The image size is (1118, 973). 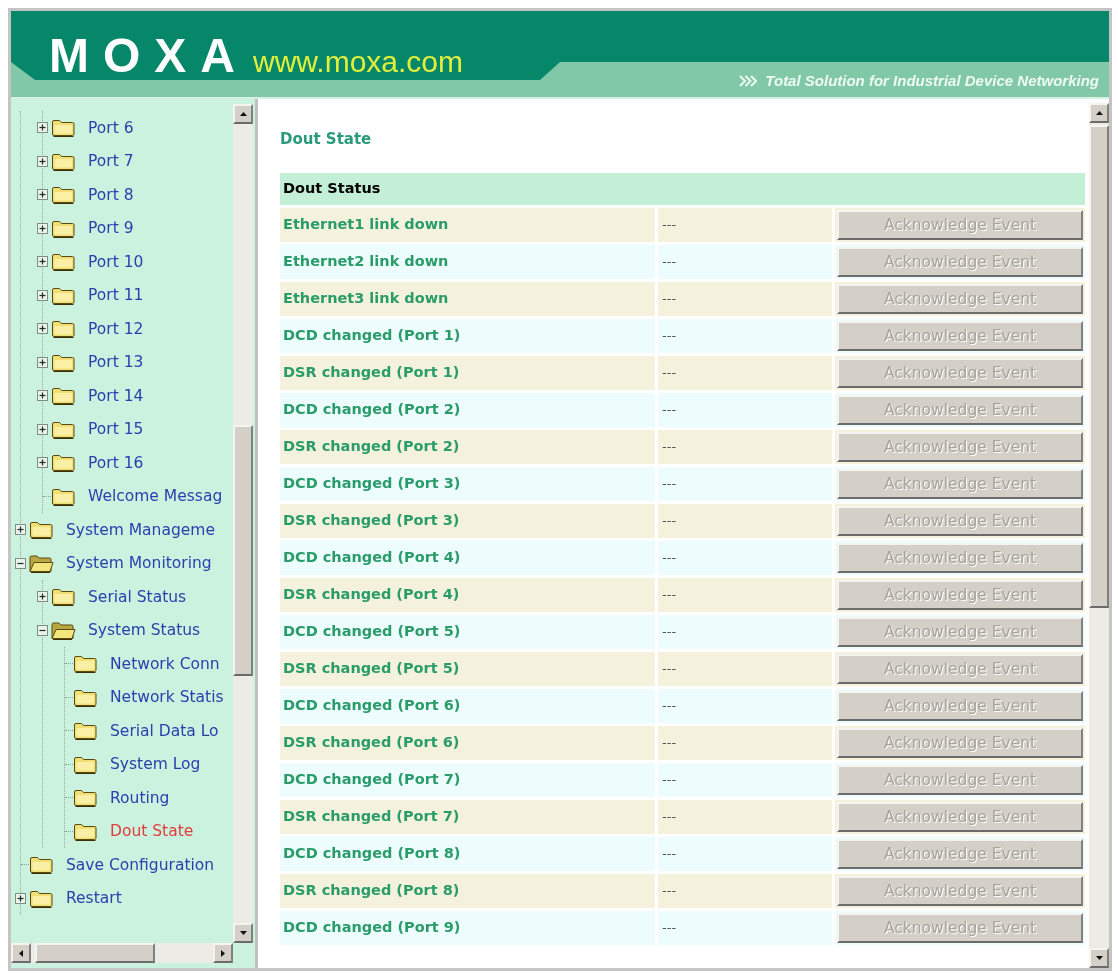 What do you see at coordinates (111, 127) in the screenshot?
I see `tree-link: Port 6` at bounding box center [111, 127].